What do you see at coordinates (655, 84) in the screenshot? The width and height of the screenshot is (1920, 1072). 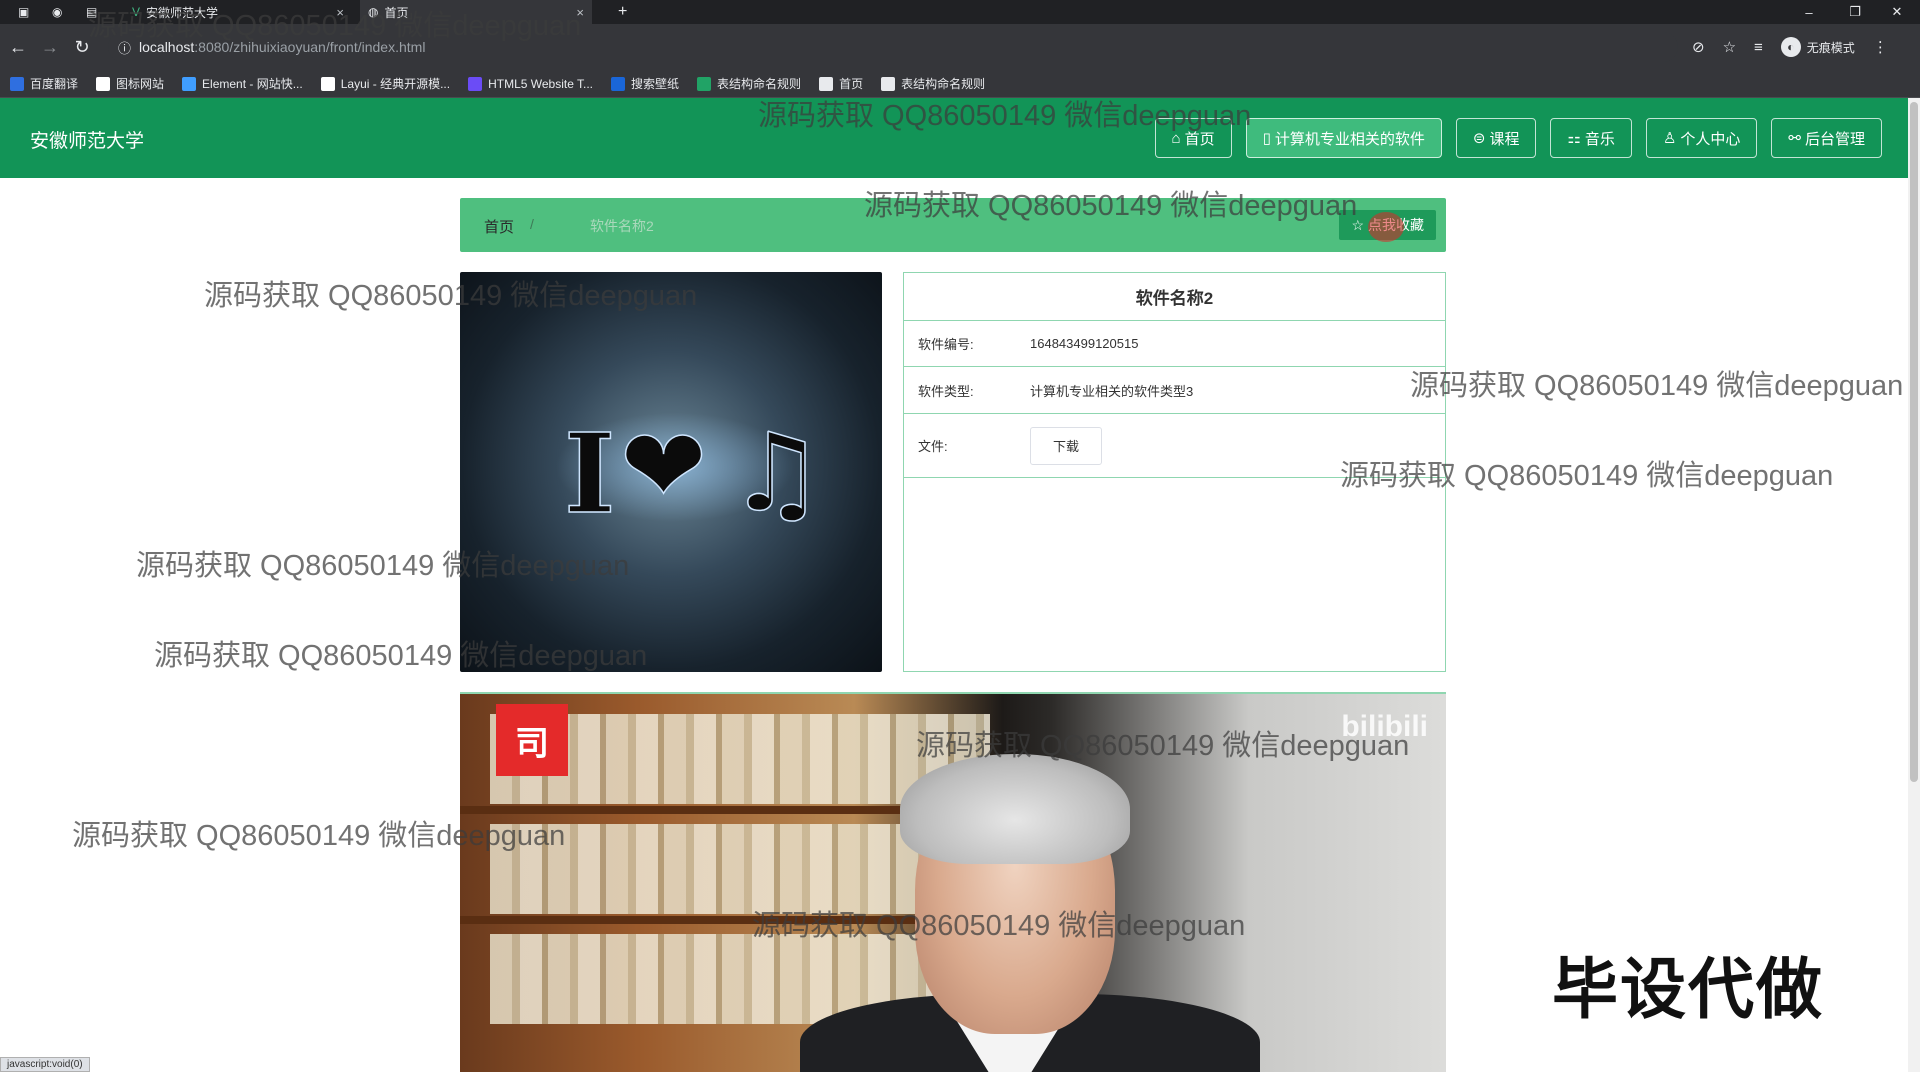 I see `bookmark-label: 搜索壁纸` at bounding box center [655, 84].